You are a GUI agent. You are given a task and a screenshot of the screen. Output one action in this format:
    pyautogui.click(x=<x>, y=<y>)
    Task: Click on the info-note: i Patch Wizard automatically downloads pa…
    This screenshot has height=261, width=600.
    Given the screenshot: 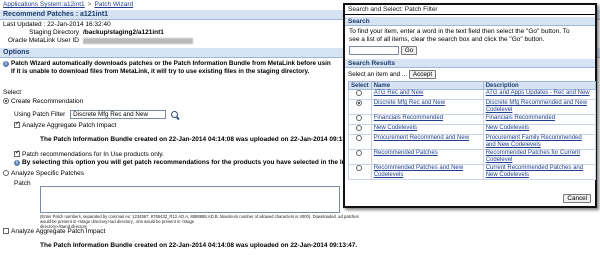 What is the action you would take?
    pyautogui.click(x=173, y=68)
    